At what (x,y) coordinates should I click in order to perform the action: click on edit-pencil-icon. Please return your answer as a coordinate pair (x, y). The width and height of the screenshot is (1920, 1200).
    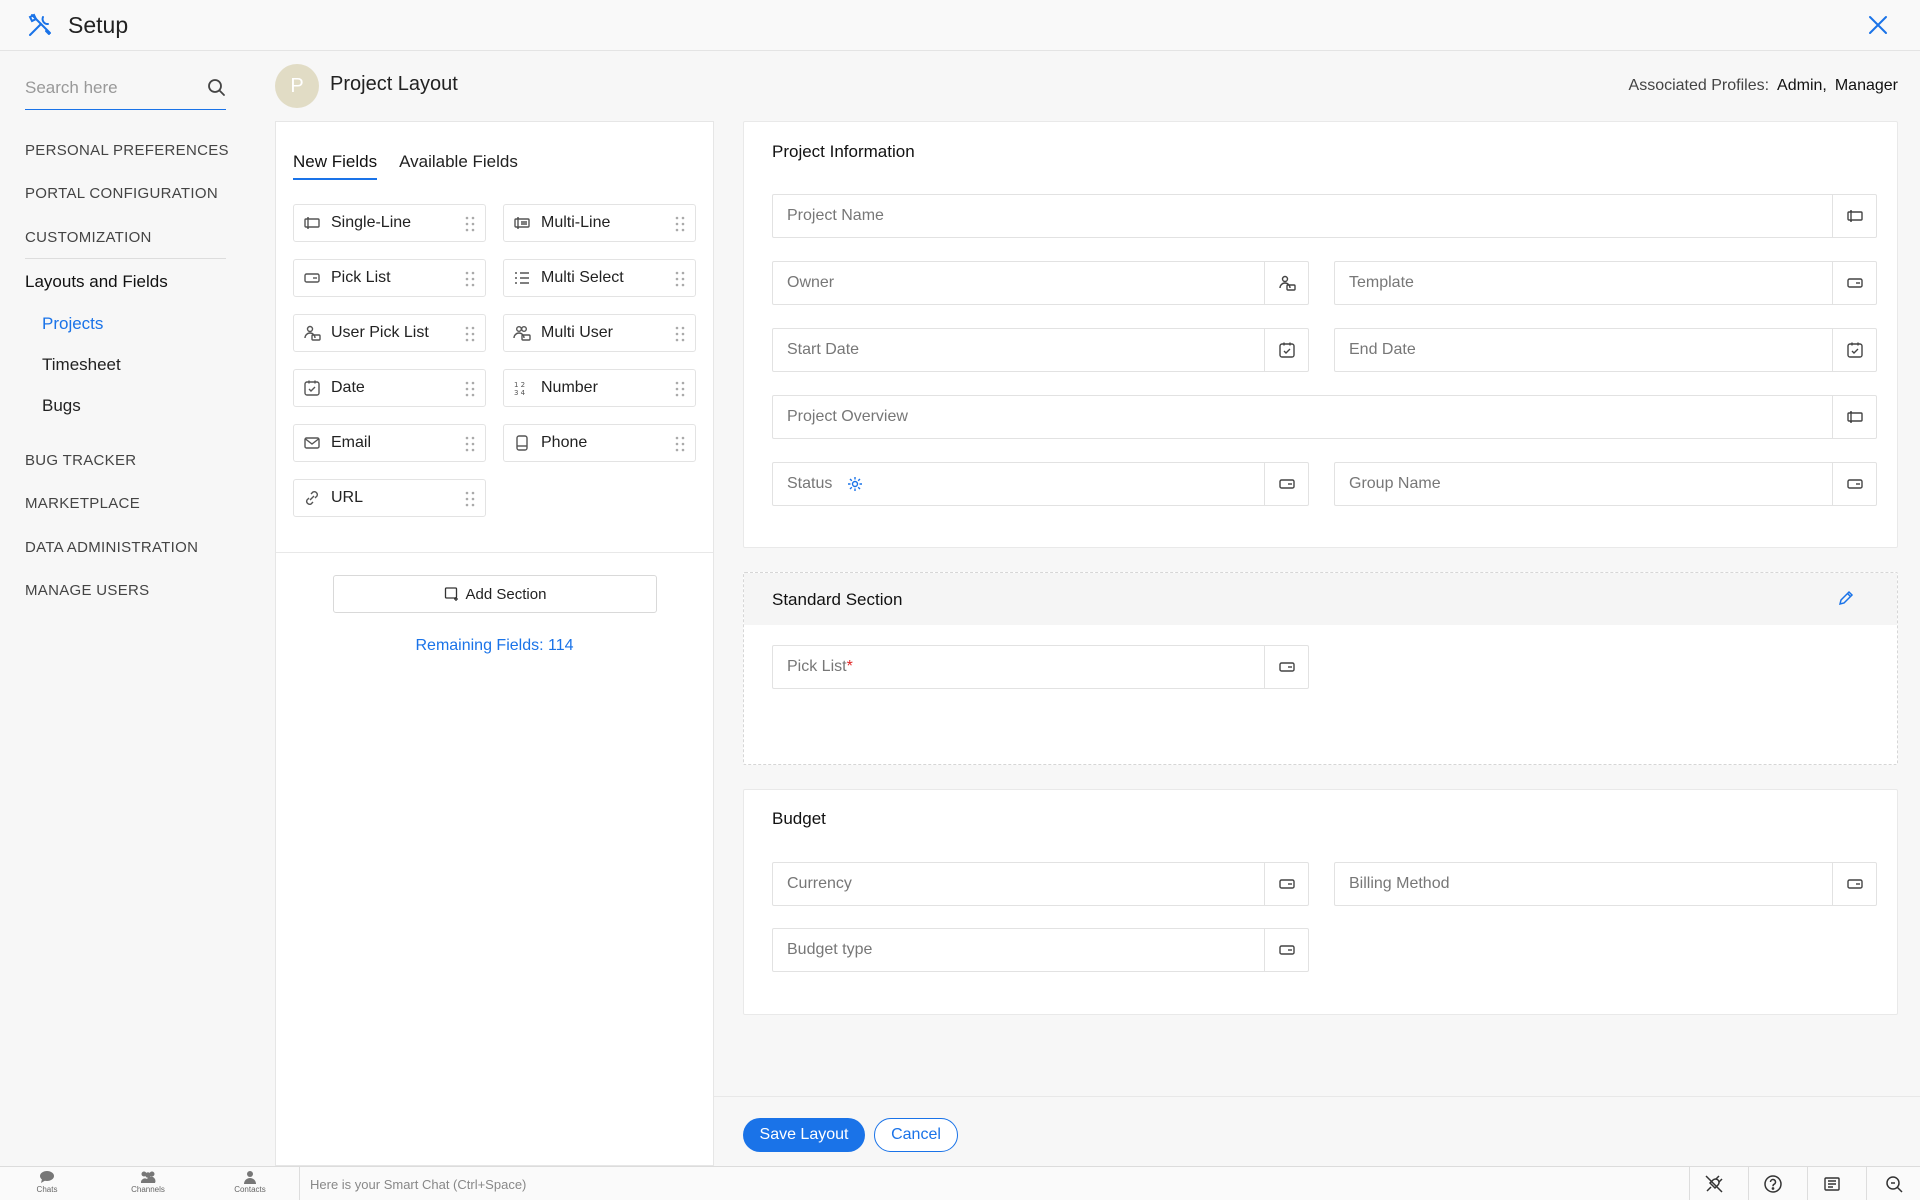
    Looking at the image, I should click on (1846, 598).